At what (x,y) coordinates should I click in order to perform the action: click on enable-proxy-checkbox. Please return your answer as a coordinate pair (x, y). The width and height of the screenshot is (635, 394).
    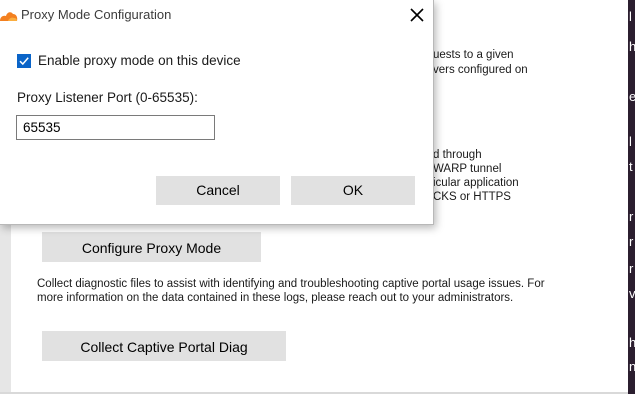
    Looking at the image, I should click on (24, 61).